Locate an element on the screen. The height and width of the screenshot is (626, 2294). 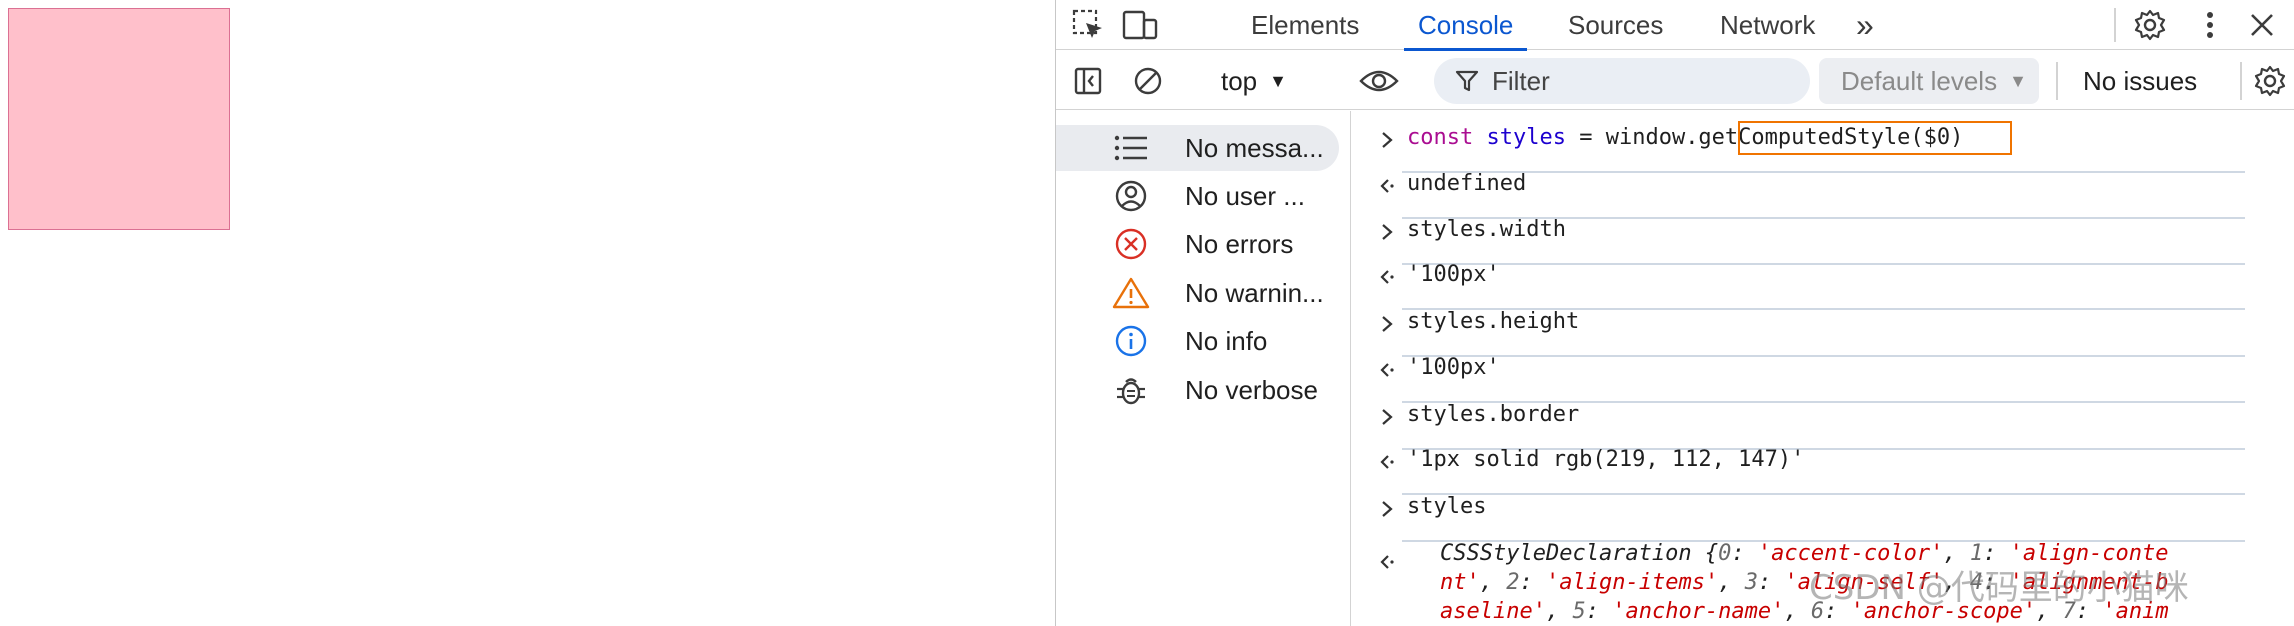
console-result: '1px solid rgb(219, 112, 147)' is located at coordinates (1606, 459).